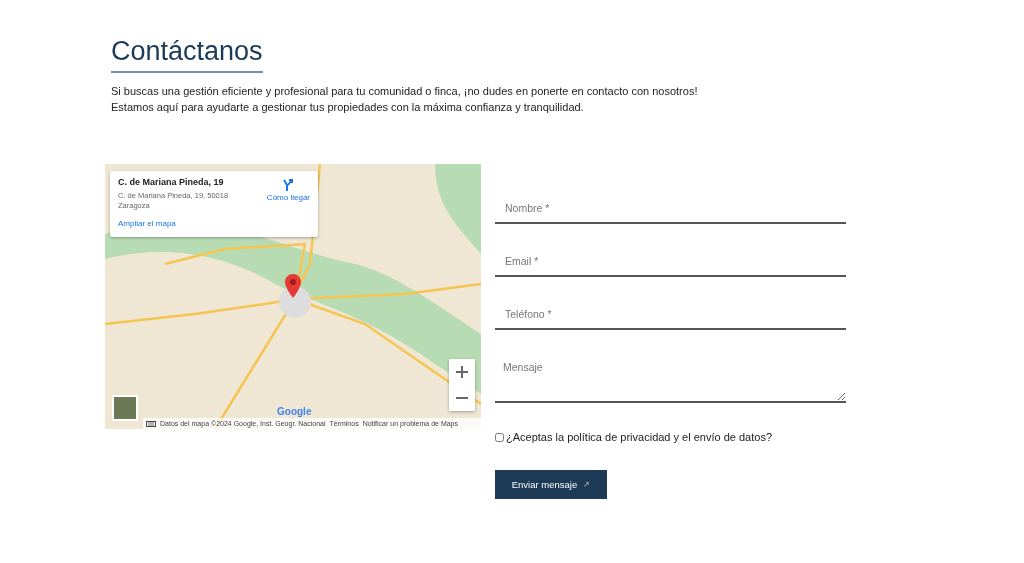  What do you see at coordinates (288, 197) in the screenshot?
I see `directions-link: Cómo llegar` at bounding box center [288, 197].